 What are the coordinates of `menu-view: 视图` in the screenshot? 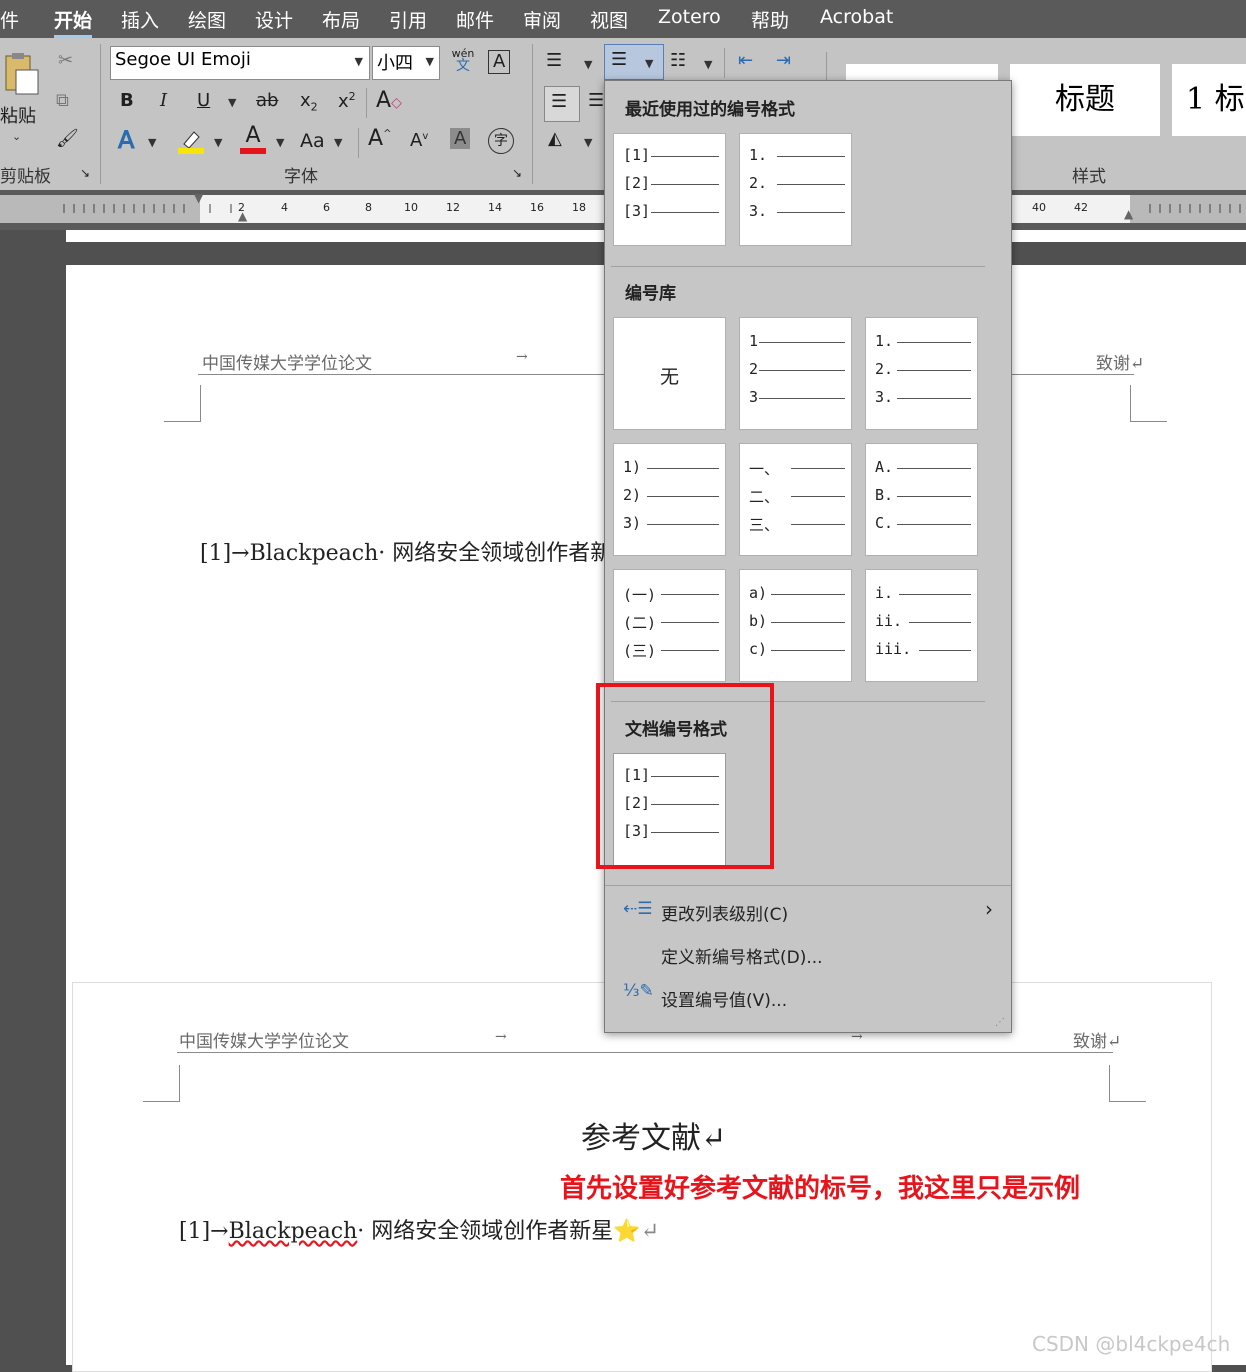 It's located at (609, 19).